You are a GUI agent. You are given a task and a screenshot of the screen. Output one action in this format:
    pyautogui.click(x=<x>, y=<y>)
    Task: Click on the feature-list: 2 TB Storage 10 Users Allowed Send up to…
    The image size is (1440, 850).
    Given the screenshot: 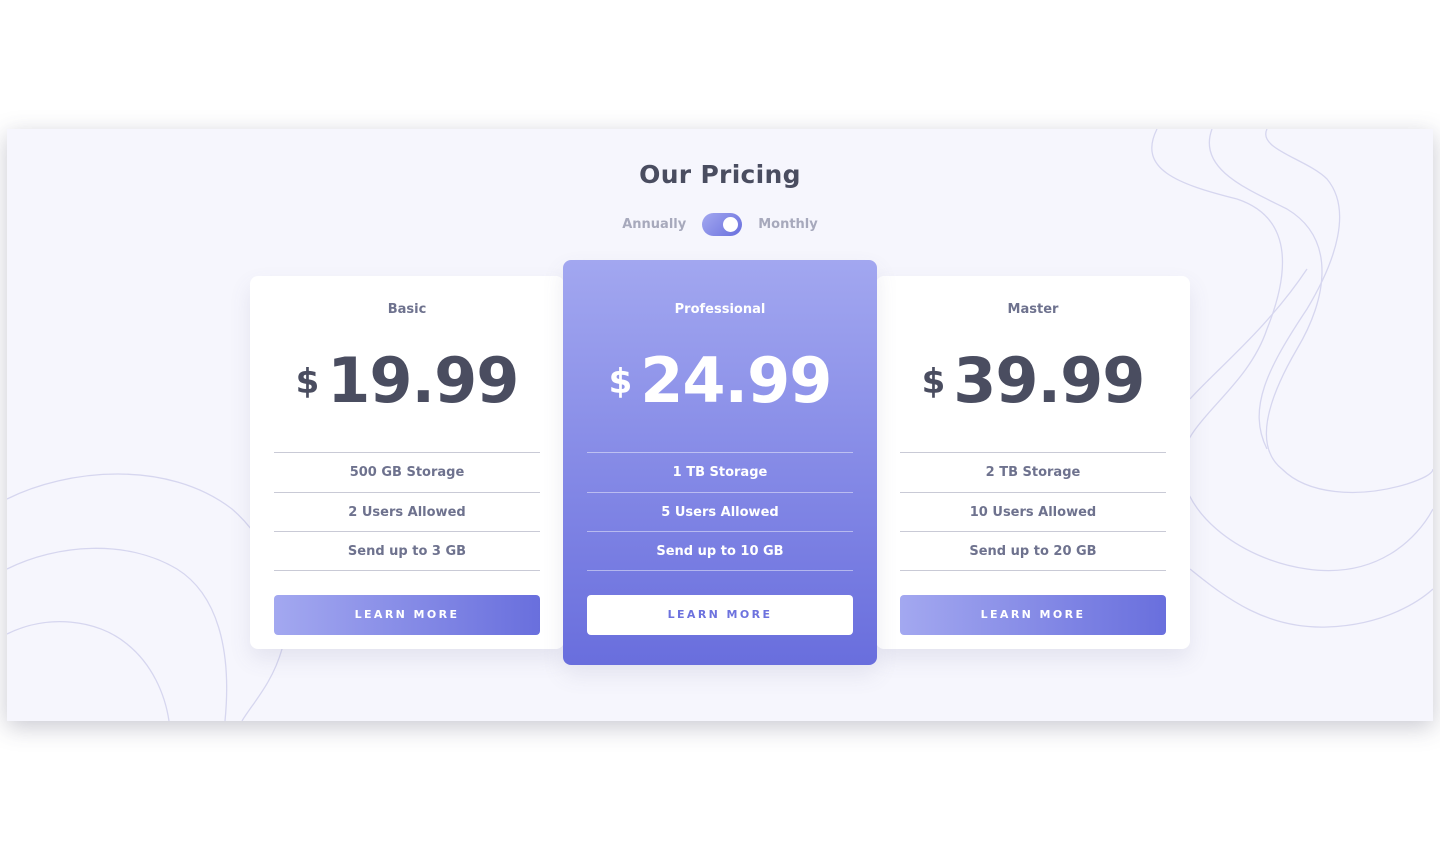 What is the action you would take?
    pyautogui.click(x=1033, y=511)
    